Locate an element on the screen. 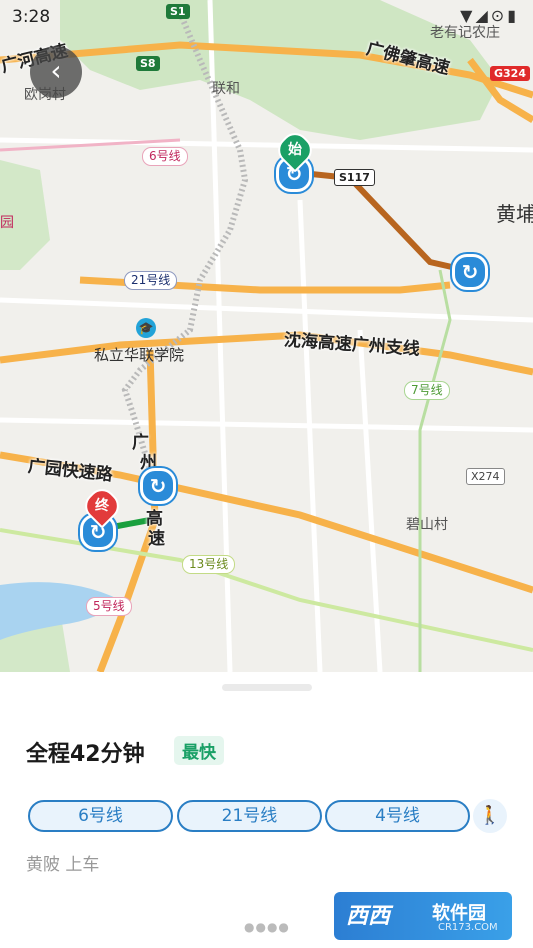 This screenshot has width=533, height=948. boarding-action: 上车 is located at coordinates (82, 865).